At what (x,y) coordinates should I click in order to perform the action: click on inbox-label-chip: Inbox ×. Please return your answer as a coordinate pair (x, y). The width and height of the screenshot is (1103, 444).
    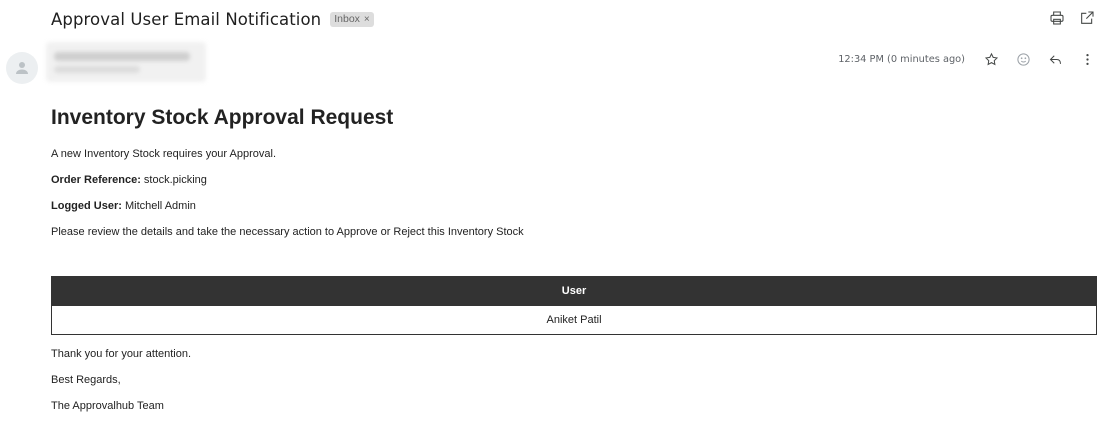
    Looking at the image, I should click on (352, 19).